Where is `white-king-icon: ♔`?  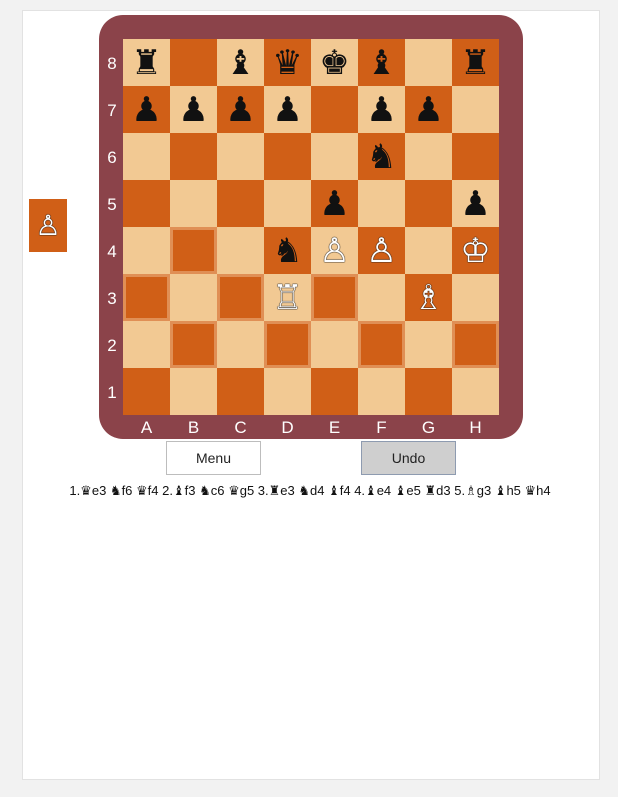
white-king-icon: ♔ is located at coordinates (475, 251).